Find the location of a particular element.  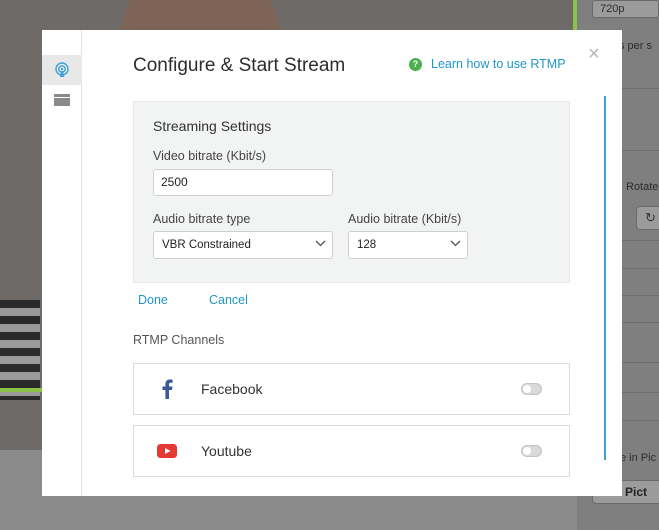

channel-youtube: Youtube is located at coordinates (351, 451).